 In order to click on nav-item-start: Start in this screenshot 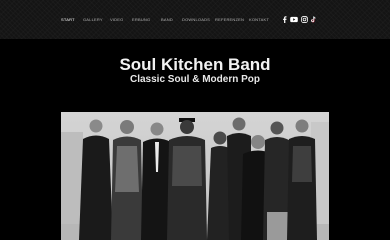, I will do `click(68, 20)`.